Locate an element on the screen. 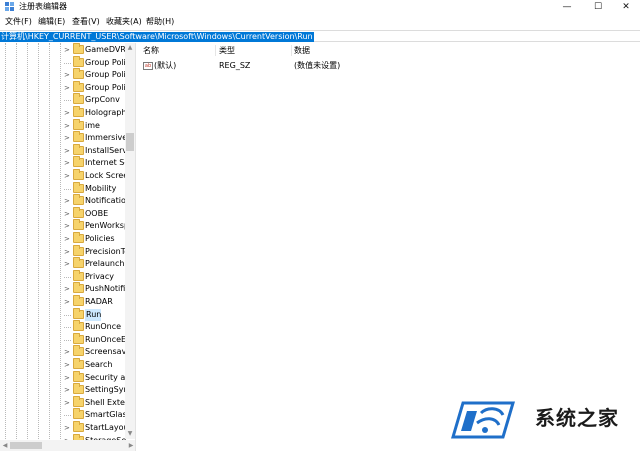  tree-vertical-scrollbar: ▲ ▼ is located at coordinates (130, 241).